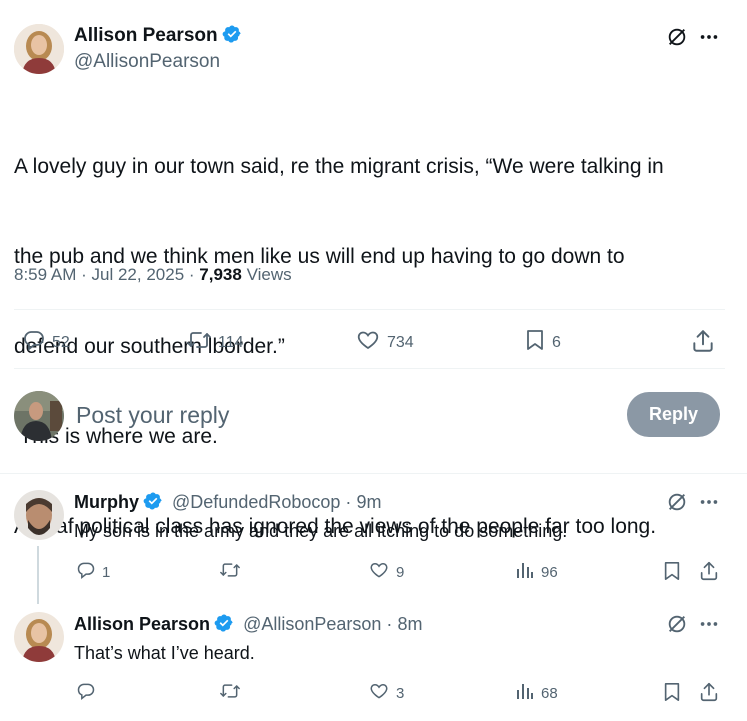  I want to click on repost-action: 114, so click(215, 342).